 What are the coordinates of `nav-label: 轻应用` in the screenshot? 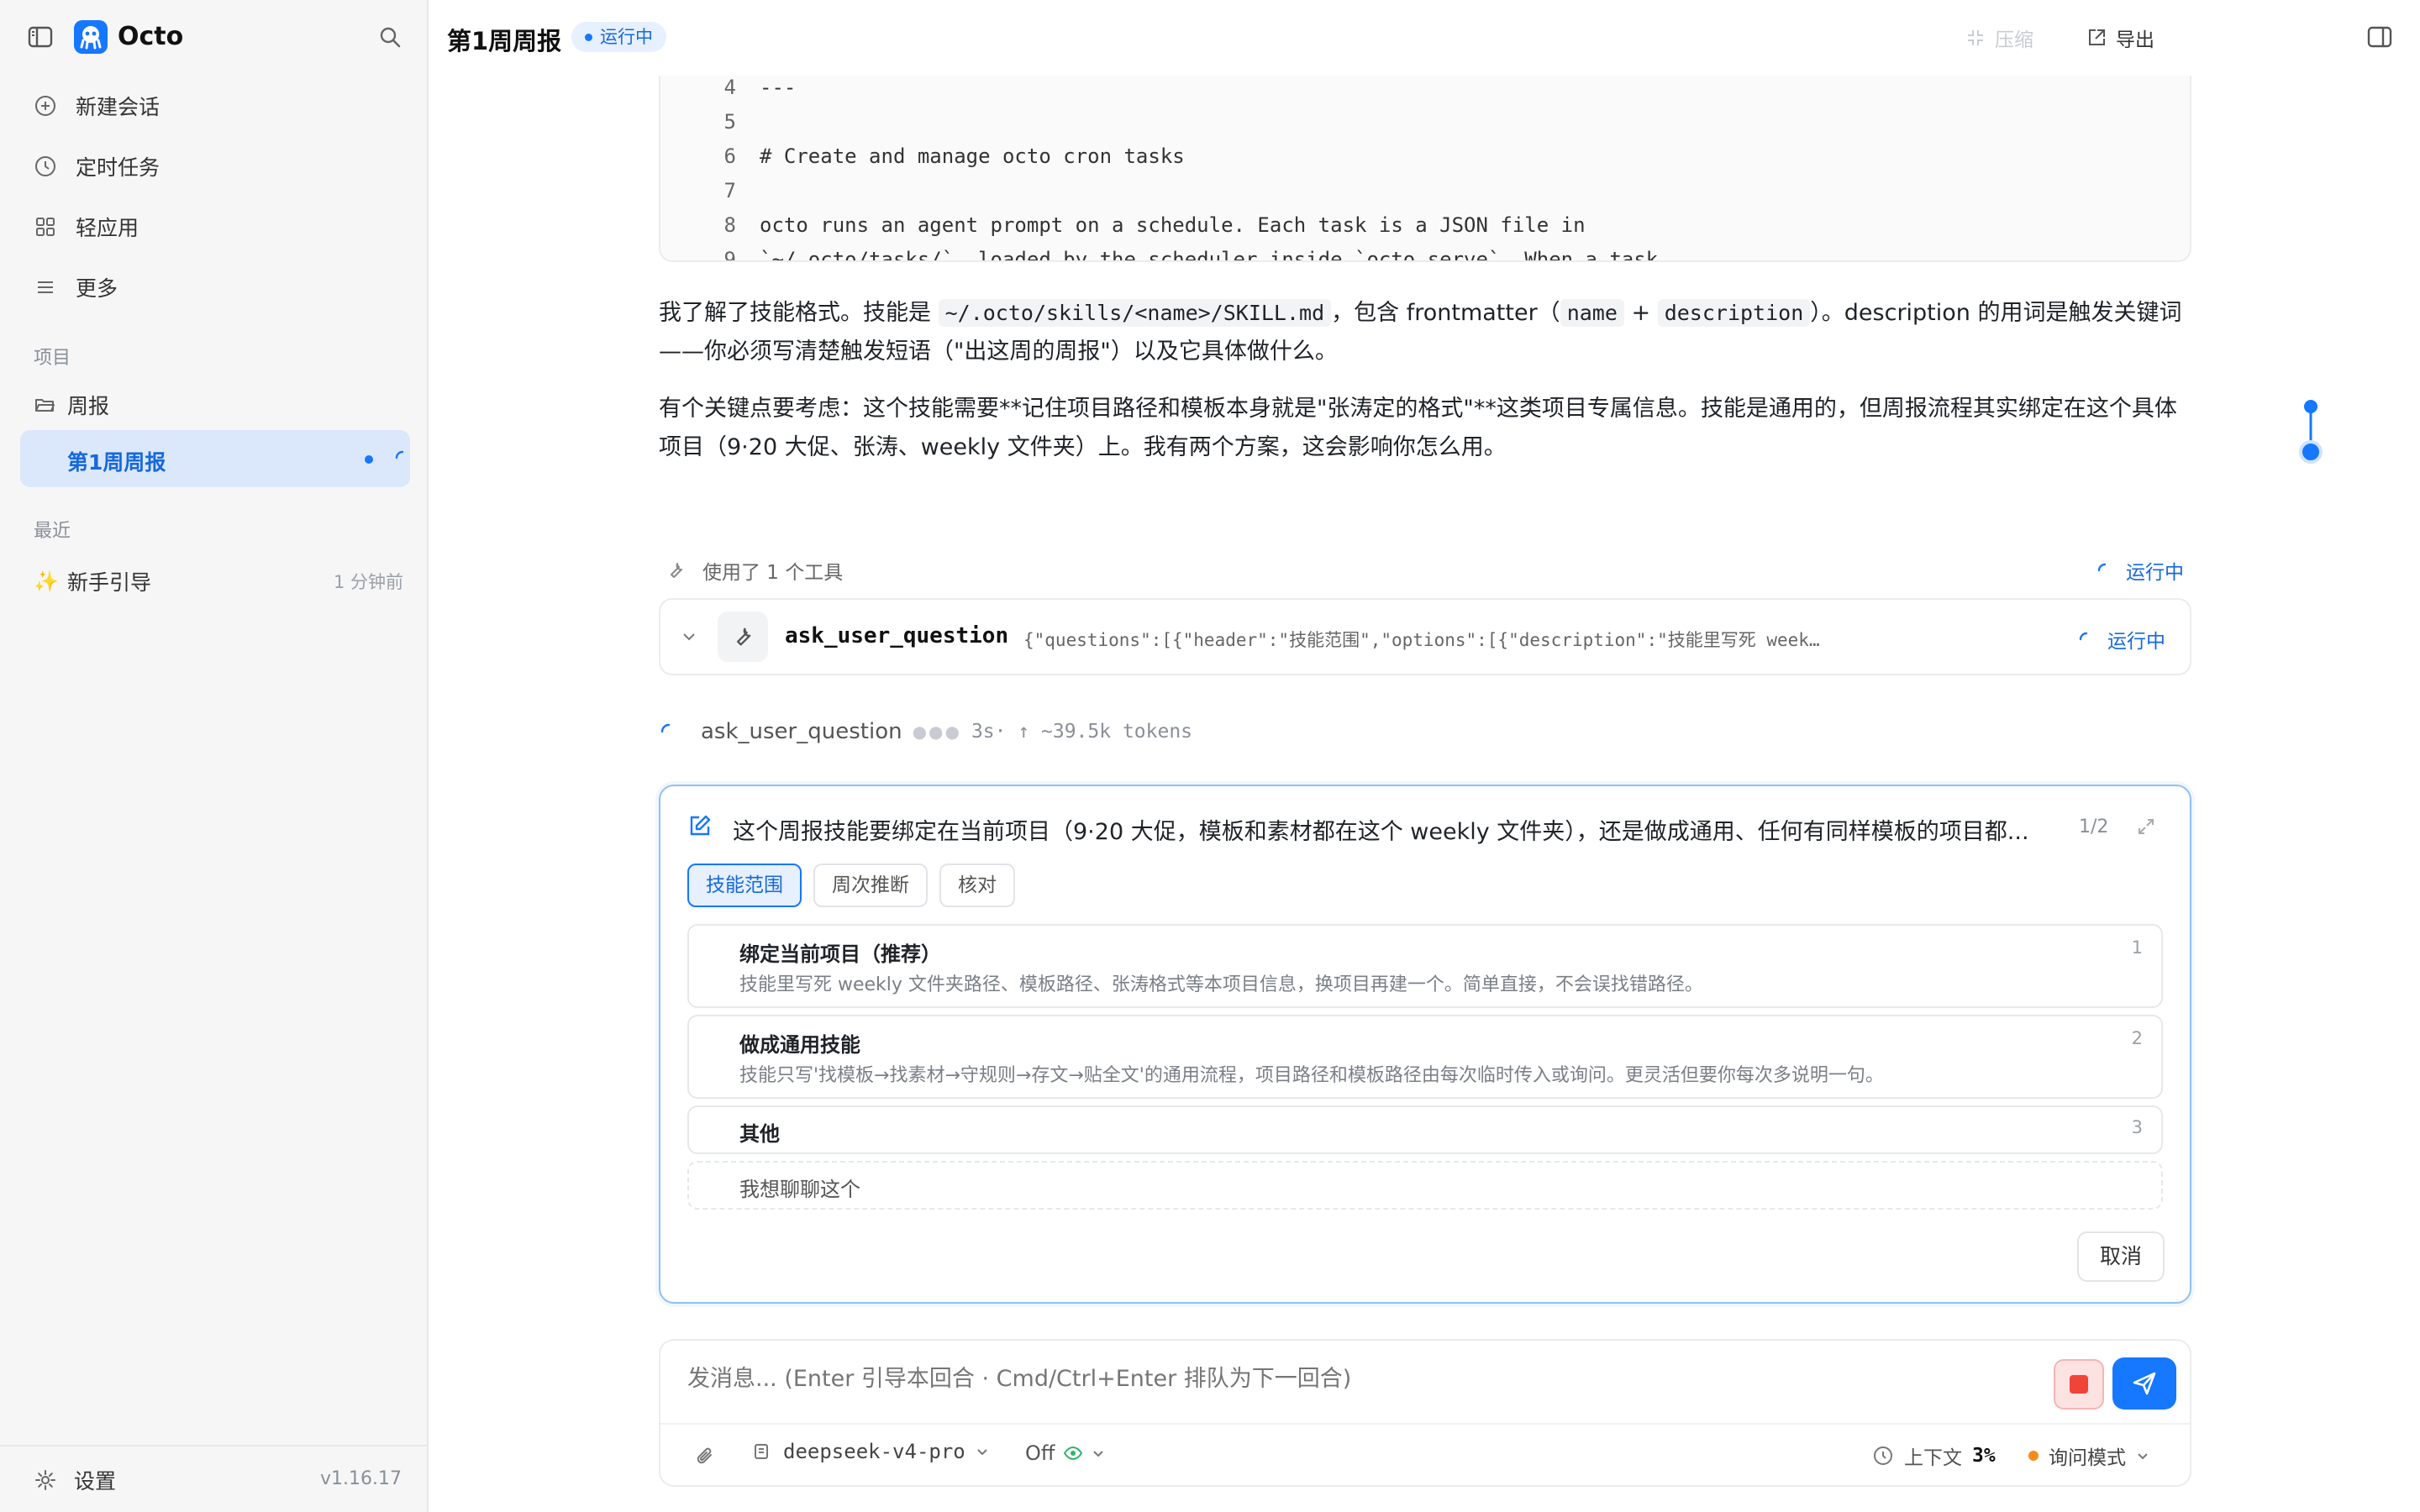 It's located at (107, 228).